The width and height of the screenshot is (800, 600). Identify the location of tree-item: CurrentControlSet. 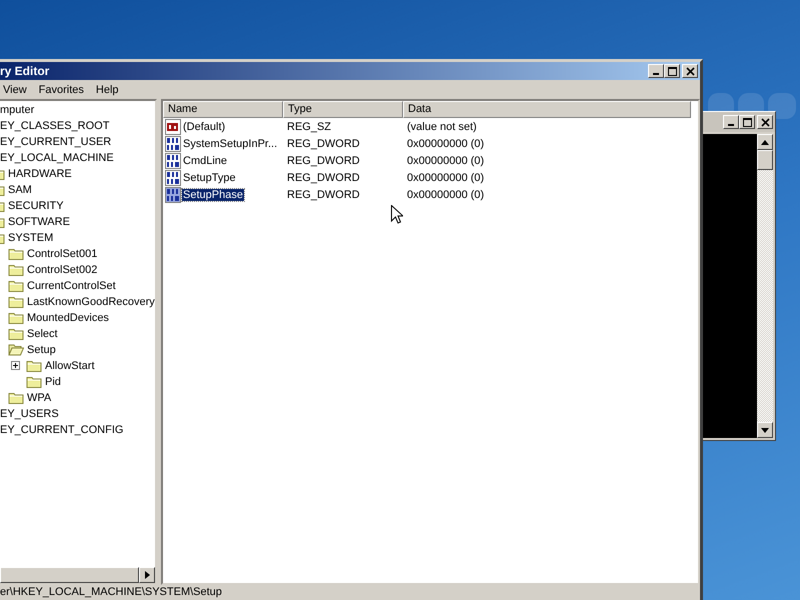
(71, 286).